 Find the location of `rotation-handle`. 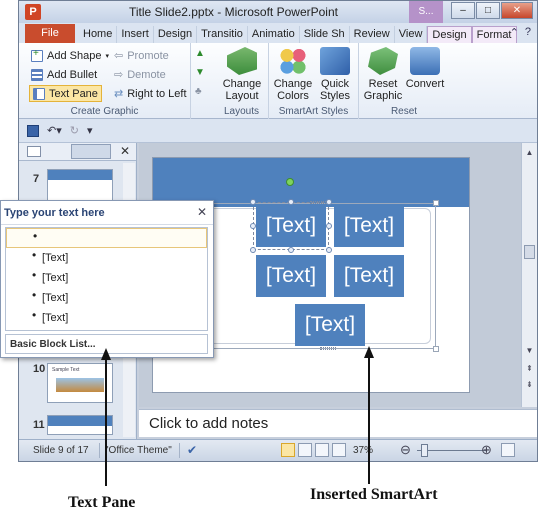

rotation-handle is located at coordinates (290, 182).